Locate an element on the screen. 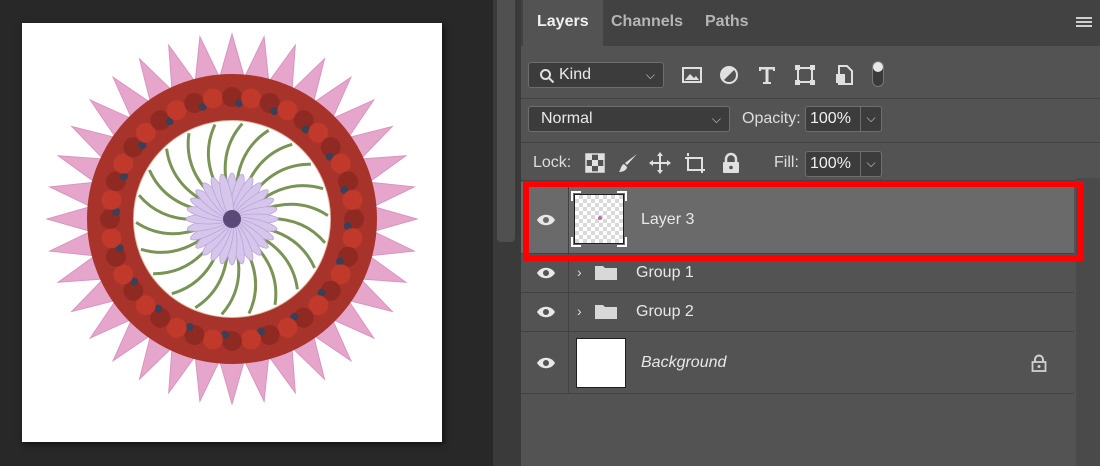  daisy-center is located at coordinates (232, 219).